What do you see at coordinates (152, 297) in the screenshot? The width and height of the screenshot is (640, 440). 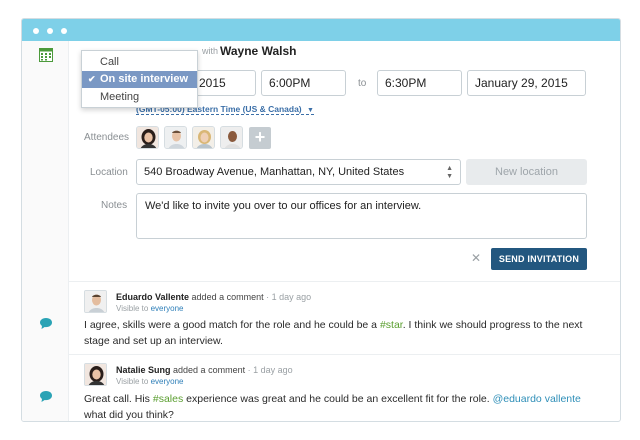 I see `comment-author: Eduardo Vallente` at bounding box center [152, 297].